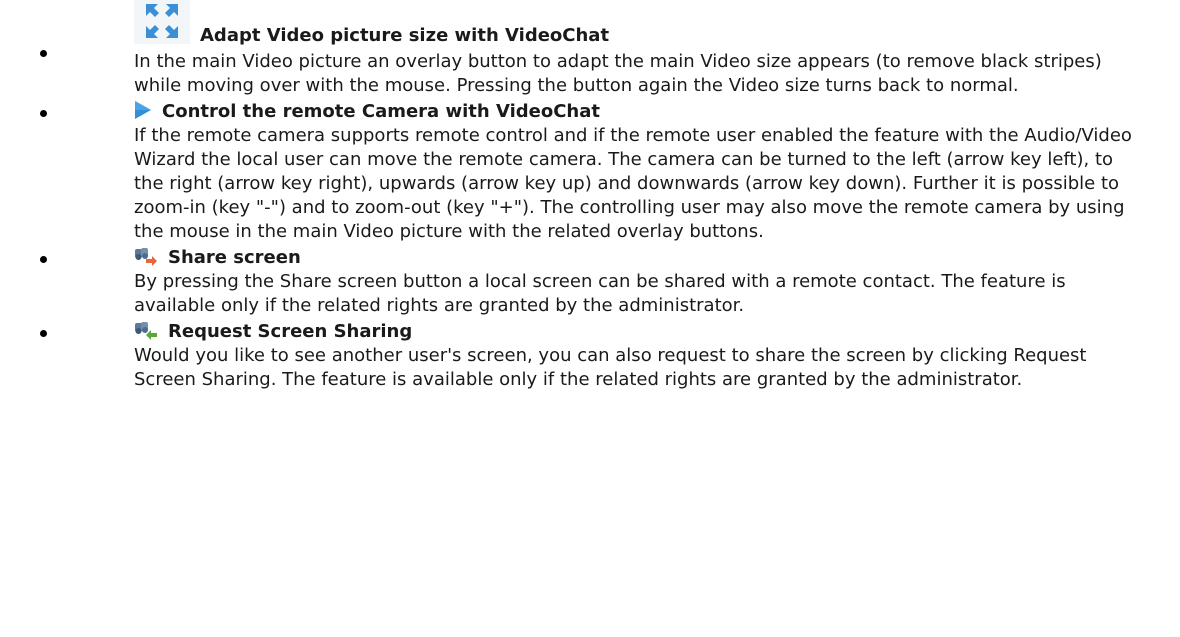  What do you see at coordinates (146, 257) in the screenshot?
I see `share-screen-icon` at bounding box center [146, 257].